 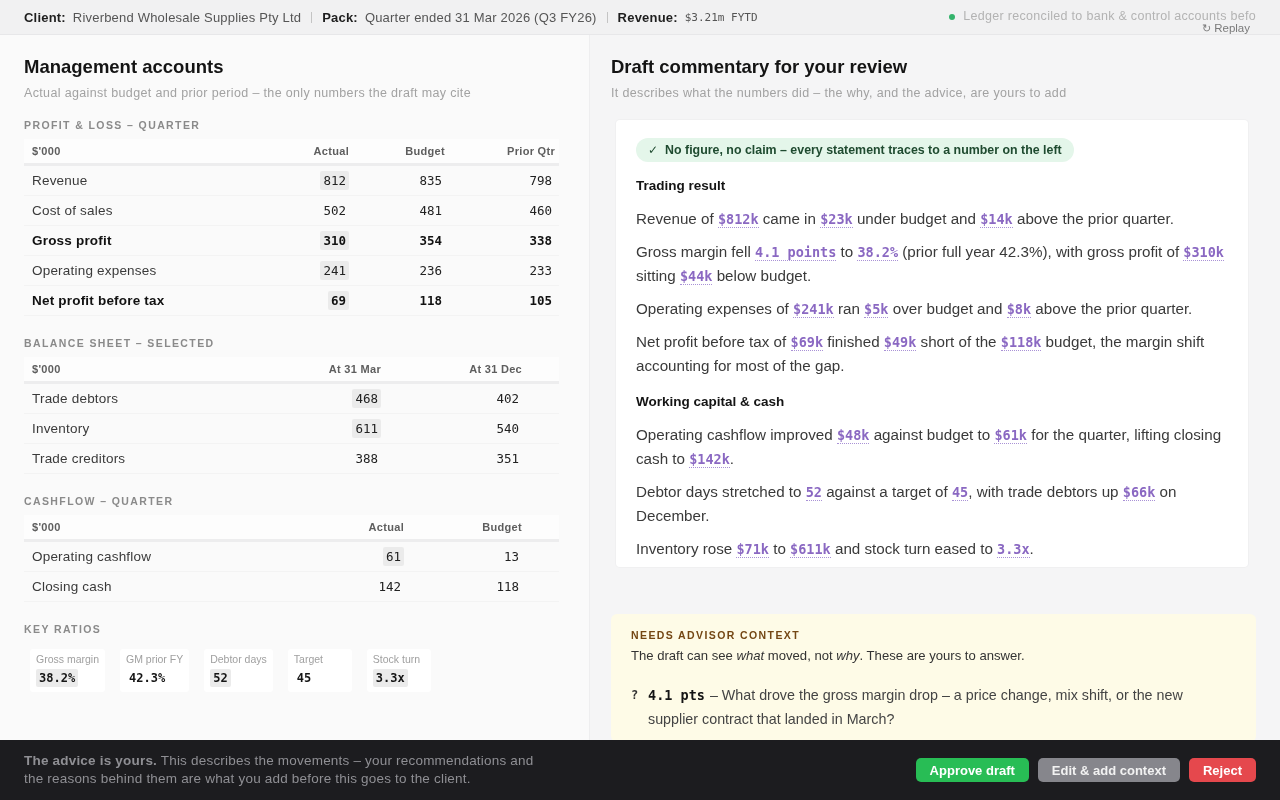 What do you see at coordinates (155, 659) in the screenshot?
I see `ratio-label: GM prior FY` at bounding box center [155, 659].